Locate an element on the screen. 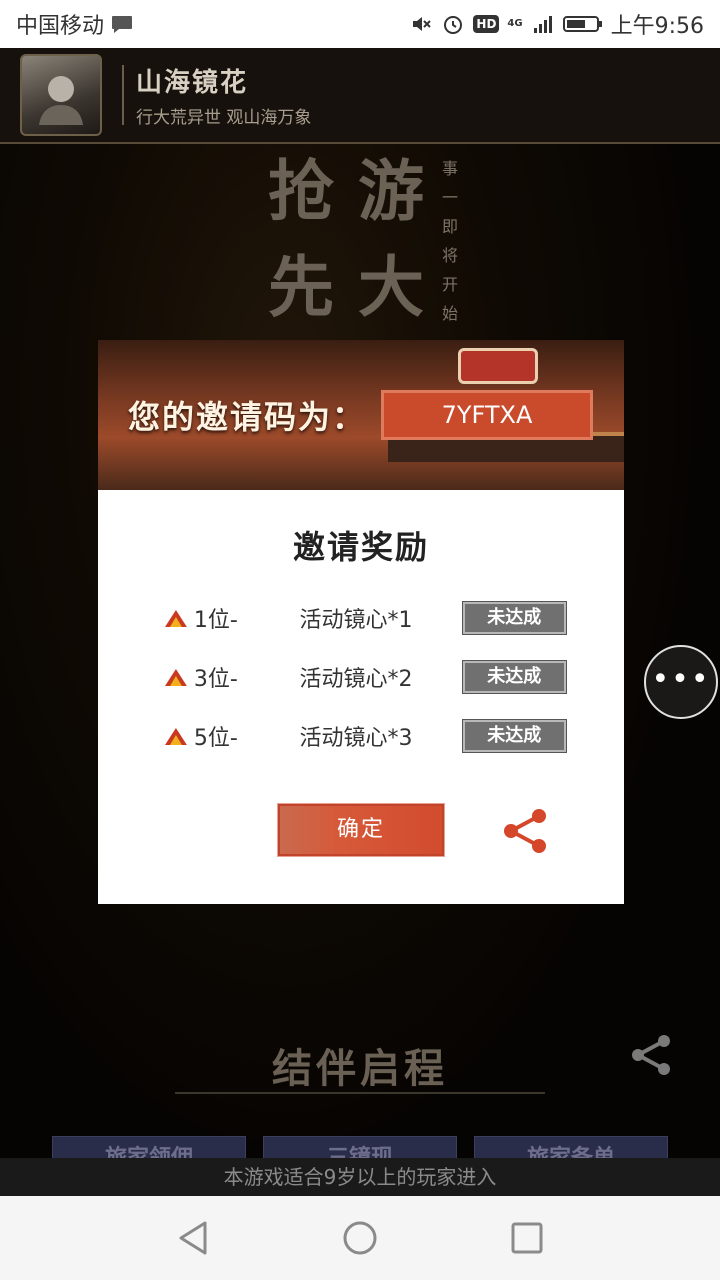 This screenshot has width=720, height=1280. home-icon is located at coordinates (360, 1238).